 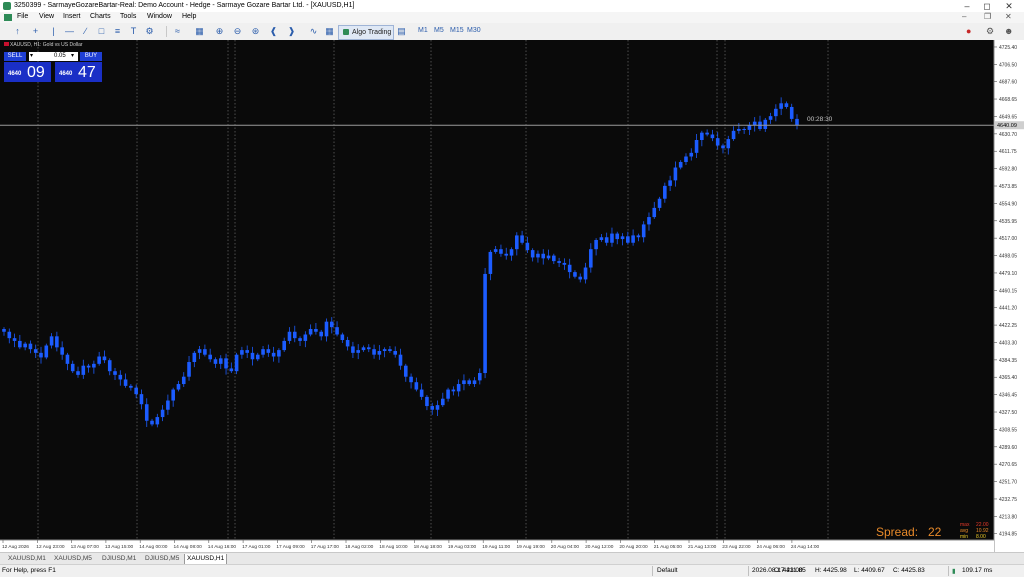 What do you see at coordinates (990, 31) in the screenshot?
I see `settings-icon: ⚙` at bounding box center [990, 31].